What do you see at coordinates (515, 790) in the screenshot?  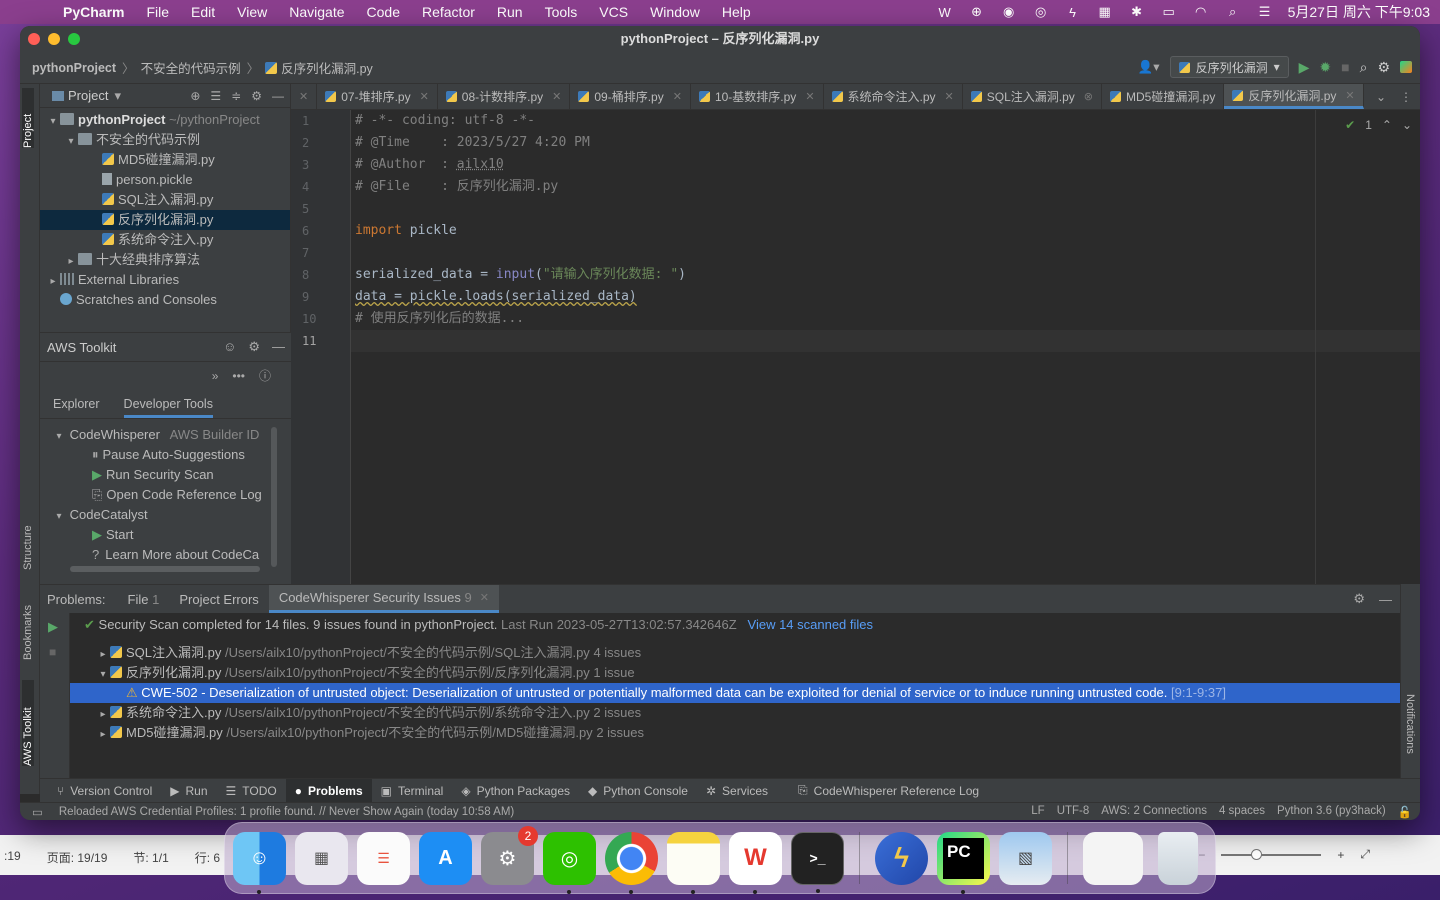 I see `tool-python-packages: ◈ Python Packages` at bounding box center [515, 790].